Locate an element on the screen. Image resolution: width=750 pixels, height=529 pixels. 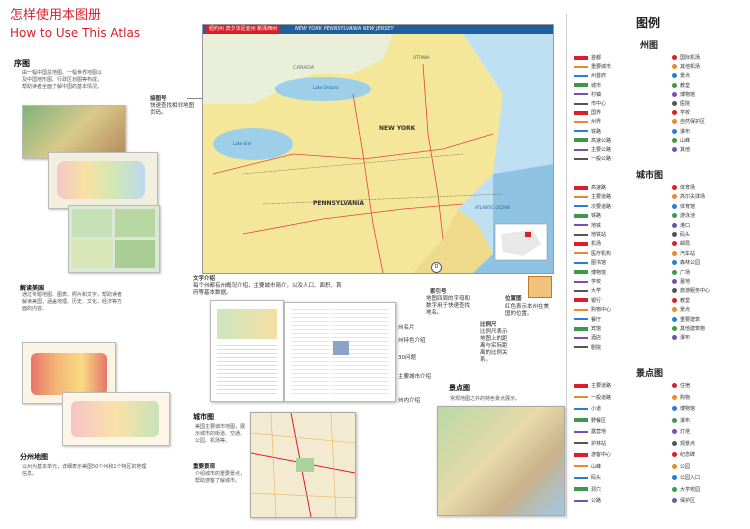
legend-item: 公路 is located at coordinates (587, 500).